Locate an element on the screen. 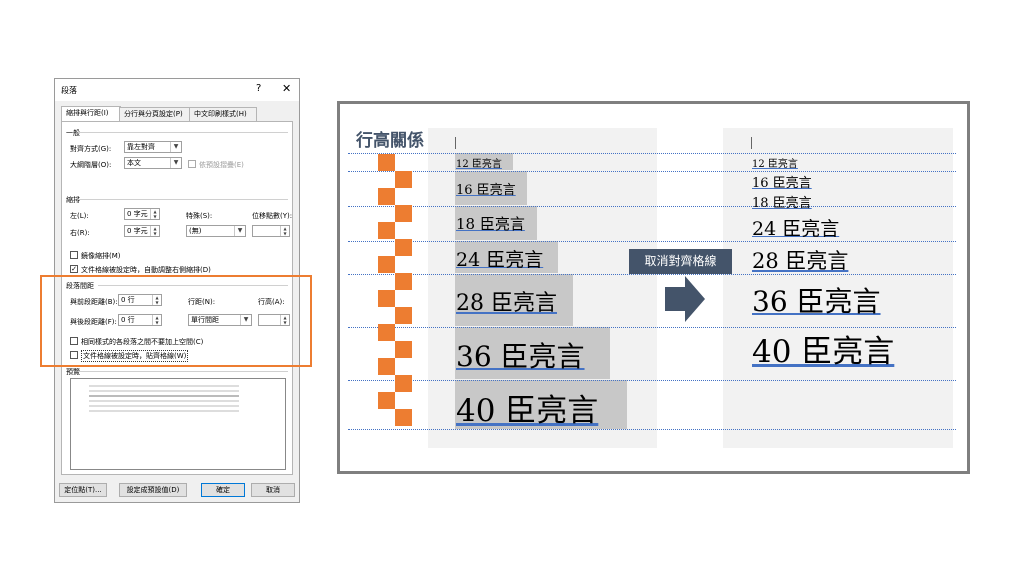 The height and width of the screenshot is (576, 1024). indent-right-spinner: 0 字元 ▲ ▼ is located at coordinates (142, 231).